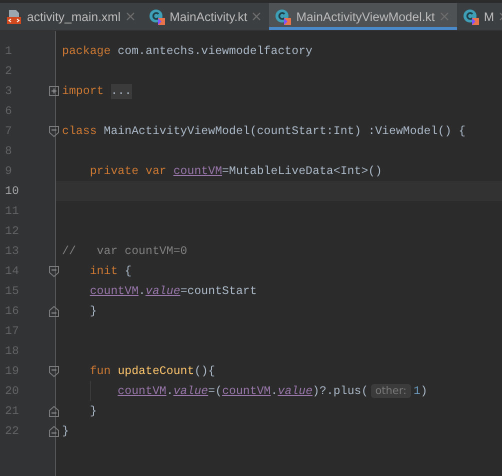 The image size is (502, 476). Describe the element at coordinates (11, 191) in the screenshot. I see `line-number: 10` at that location.